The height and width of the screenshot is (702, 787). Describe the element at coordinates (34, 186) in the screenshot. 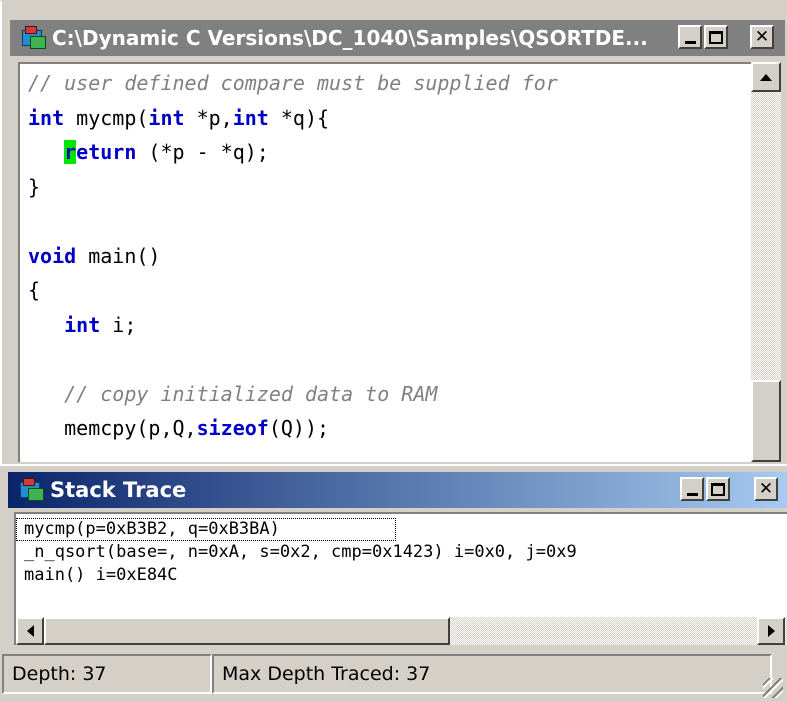

I see `code-token: }` at that location.